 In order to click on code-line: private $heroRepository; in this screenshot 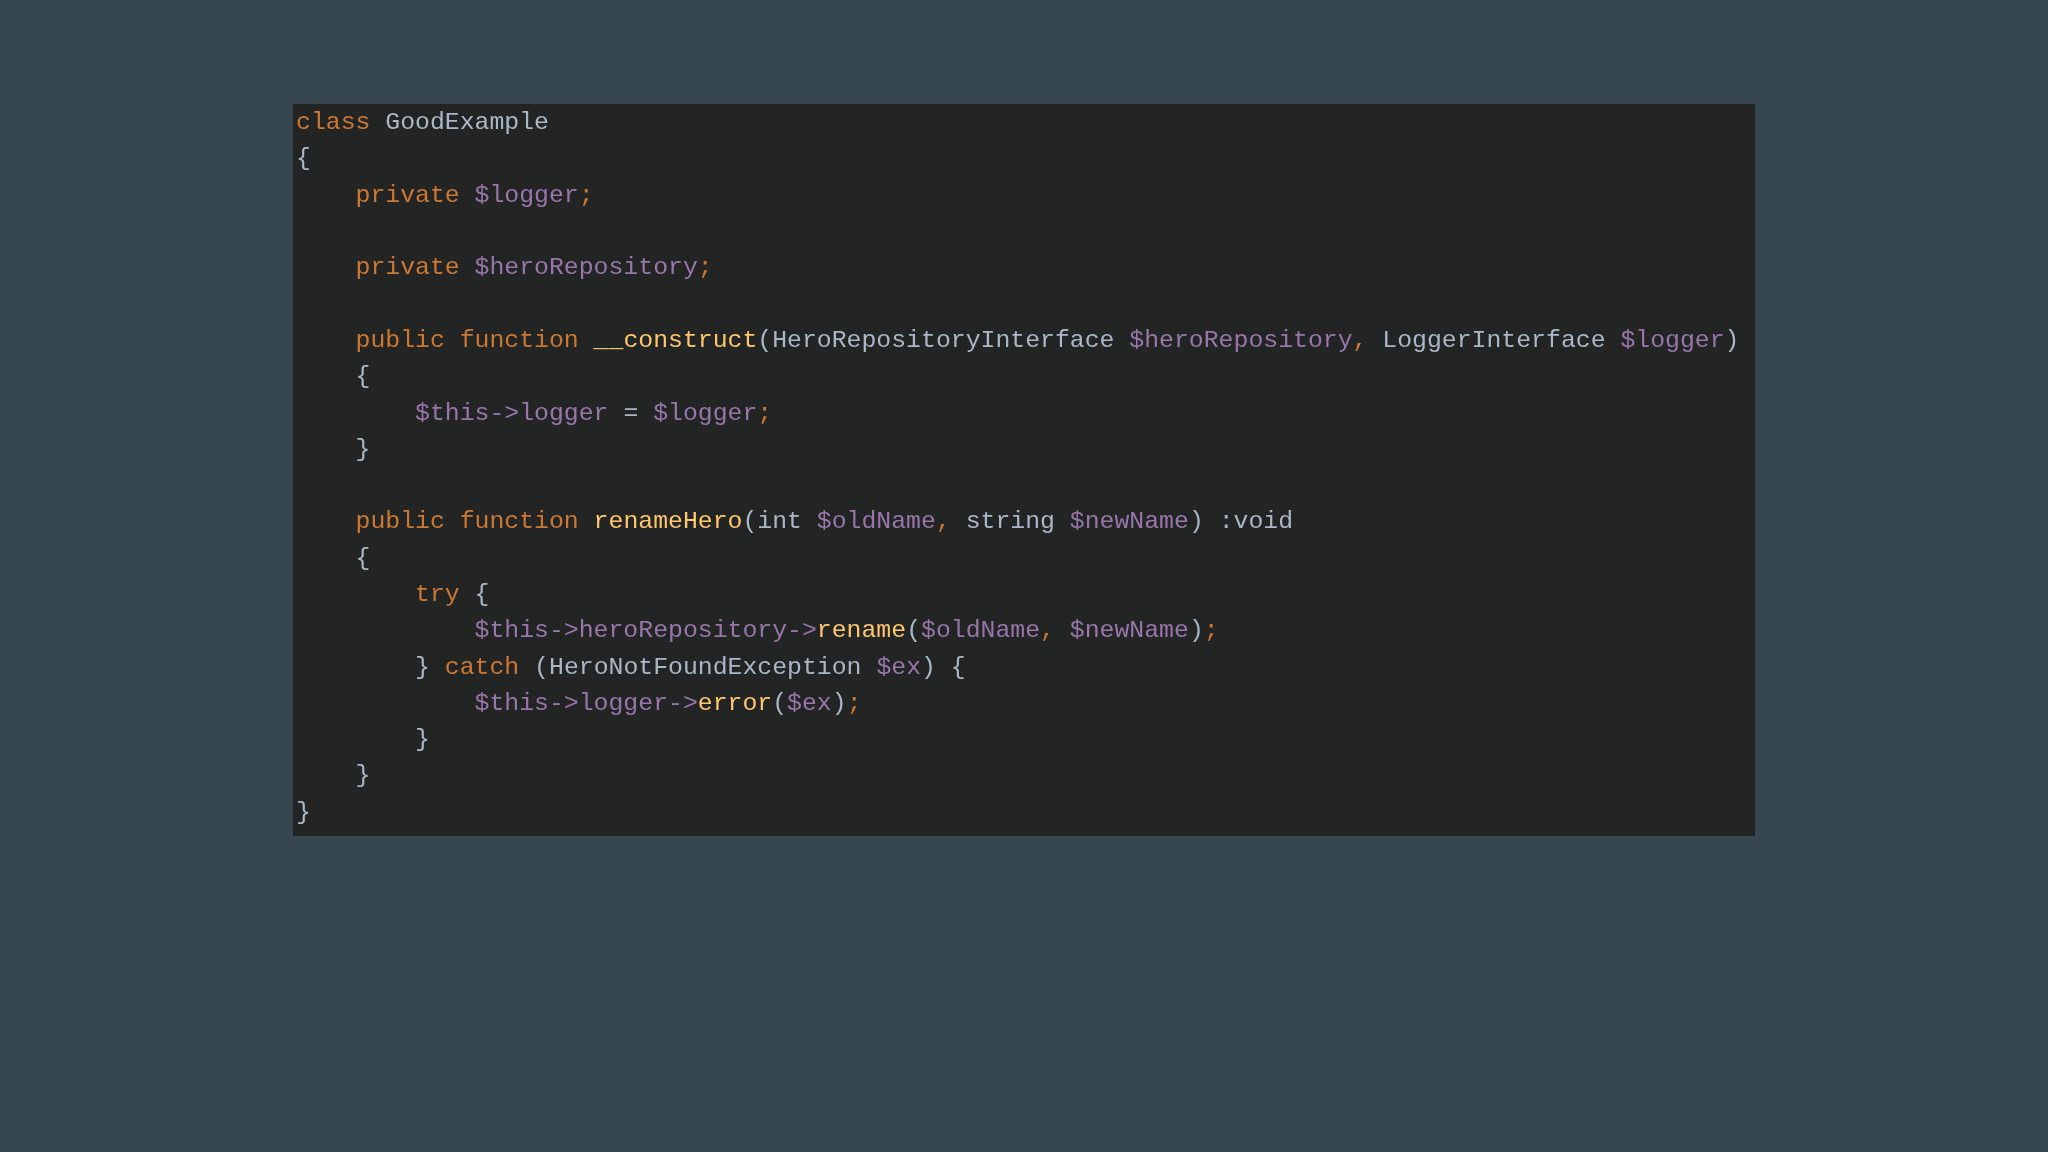, I will do `click(533, 267)`.